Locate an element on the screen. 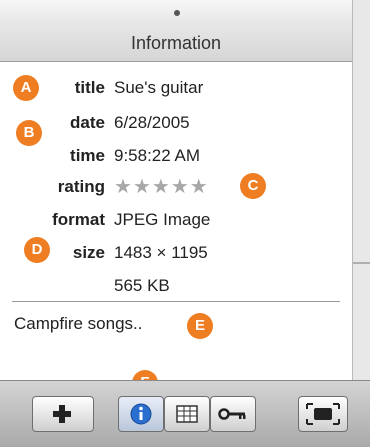  scrollbar is located at coordinates (361, 190).